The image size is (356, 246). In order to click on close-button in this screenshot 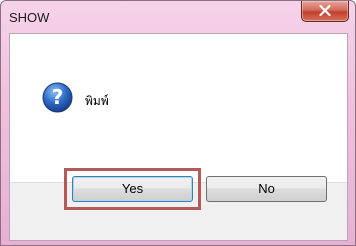, I will do `click(325, 11)`.